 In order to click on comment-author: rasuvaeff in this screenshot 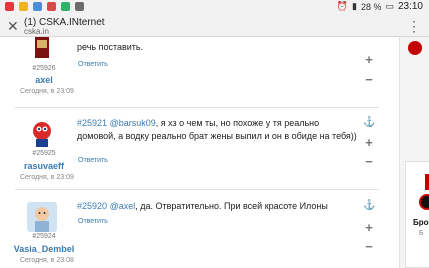, I will do `click(44, 166)`.